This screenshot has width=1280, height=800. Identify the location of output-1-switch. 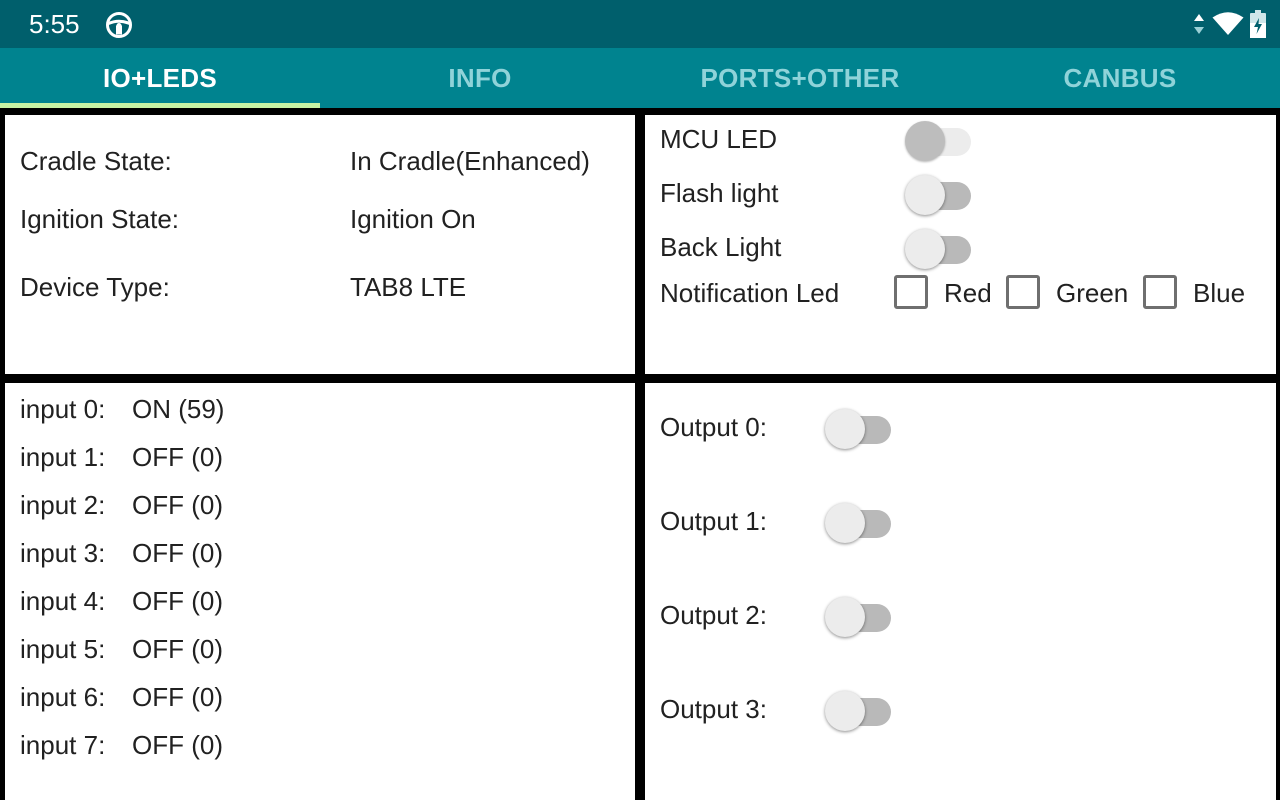
(859, 520).